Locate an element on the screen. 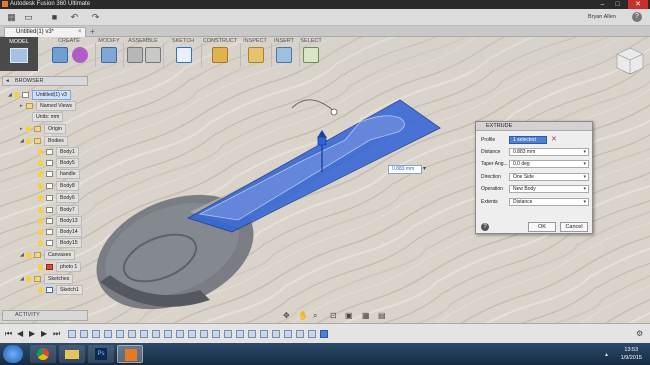 This screenshot has height=365, width=650. new-component-icon is located at coordinates (135, 55).